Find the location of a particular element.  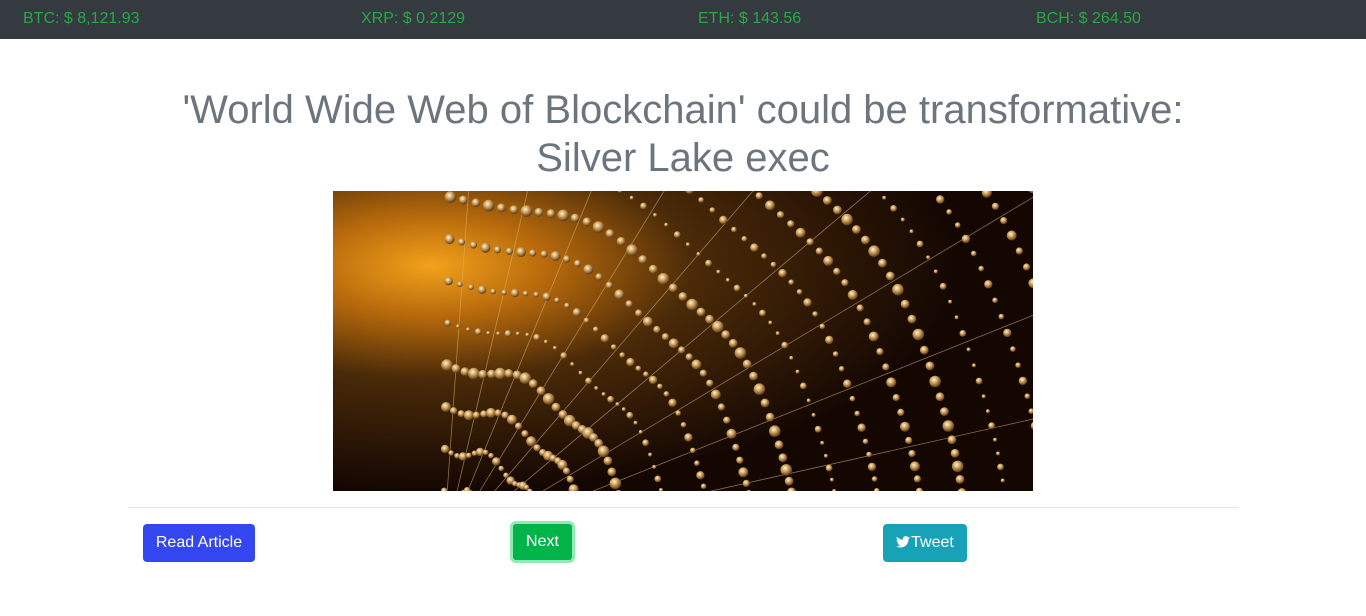

next-button: Next is located at coordinates (542, 542).